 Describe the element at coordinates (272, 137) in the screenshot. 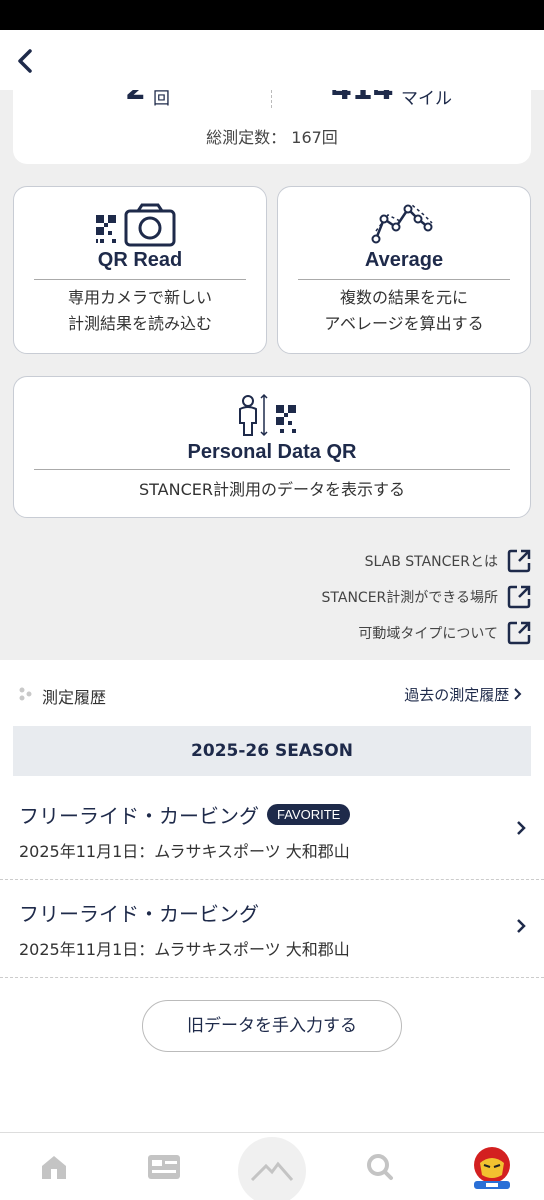

I see `total-count: 総測定数： 167回` at that location.